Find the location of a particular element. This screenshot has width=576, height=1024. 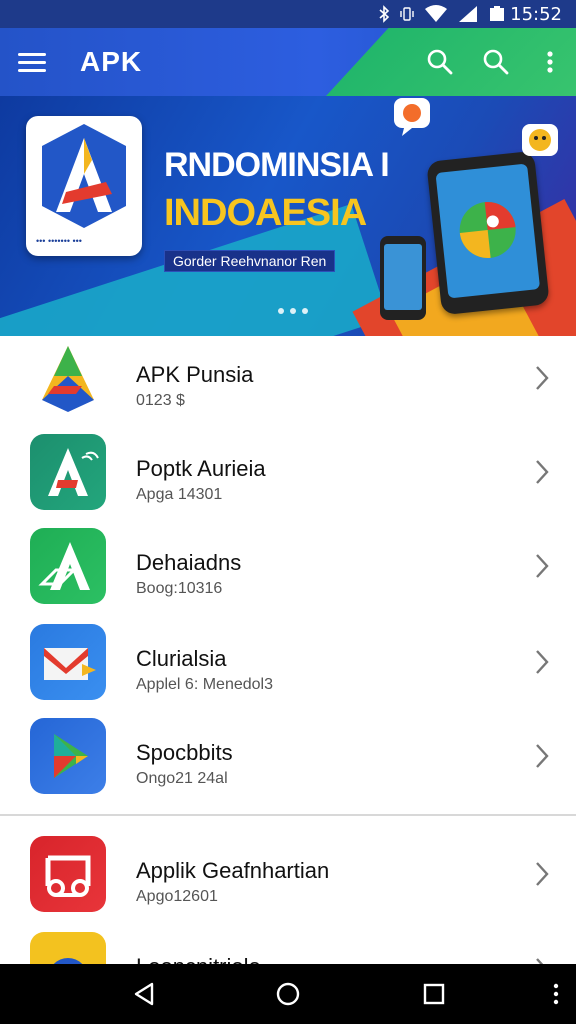

status-icons is located at coordinates (442, 14).